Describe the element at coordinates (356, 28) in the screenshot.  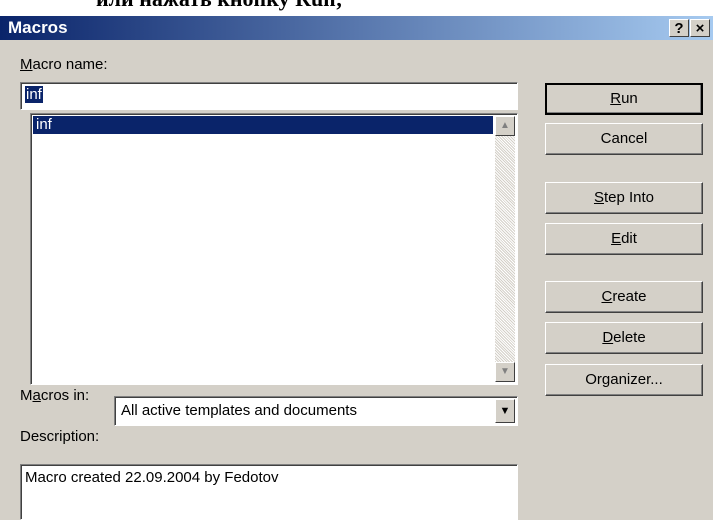
I see `title-bar: Macros ? ×` at that location.